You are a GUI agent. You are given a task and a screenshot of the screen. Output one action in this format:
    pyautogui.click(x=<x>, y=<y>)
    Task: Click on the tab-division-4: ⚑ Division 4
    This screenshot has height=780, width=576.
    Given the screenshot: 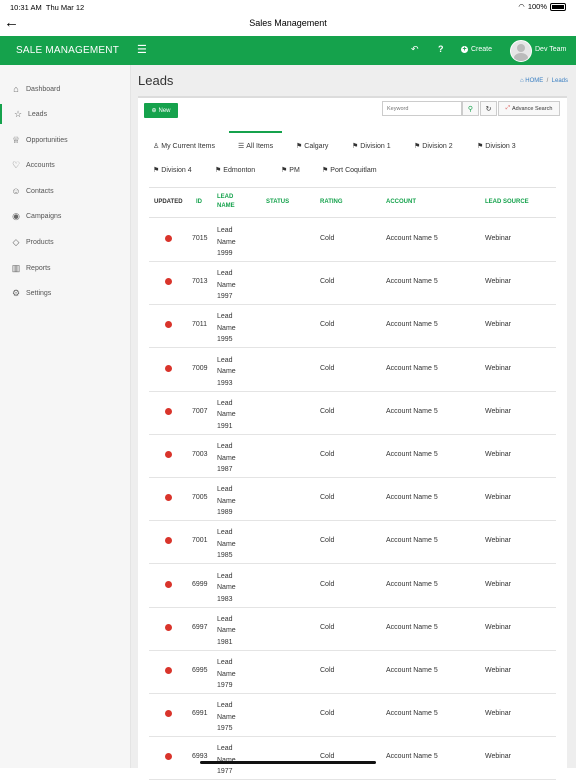 What is the action you would take?
    pyautogui.click(x=172, y=170)
    